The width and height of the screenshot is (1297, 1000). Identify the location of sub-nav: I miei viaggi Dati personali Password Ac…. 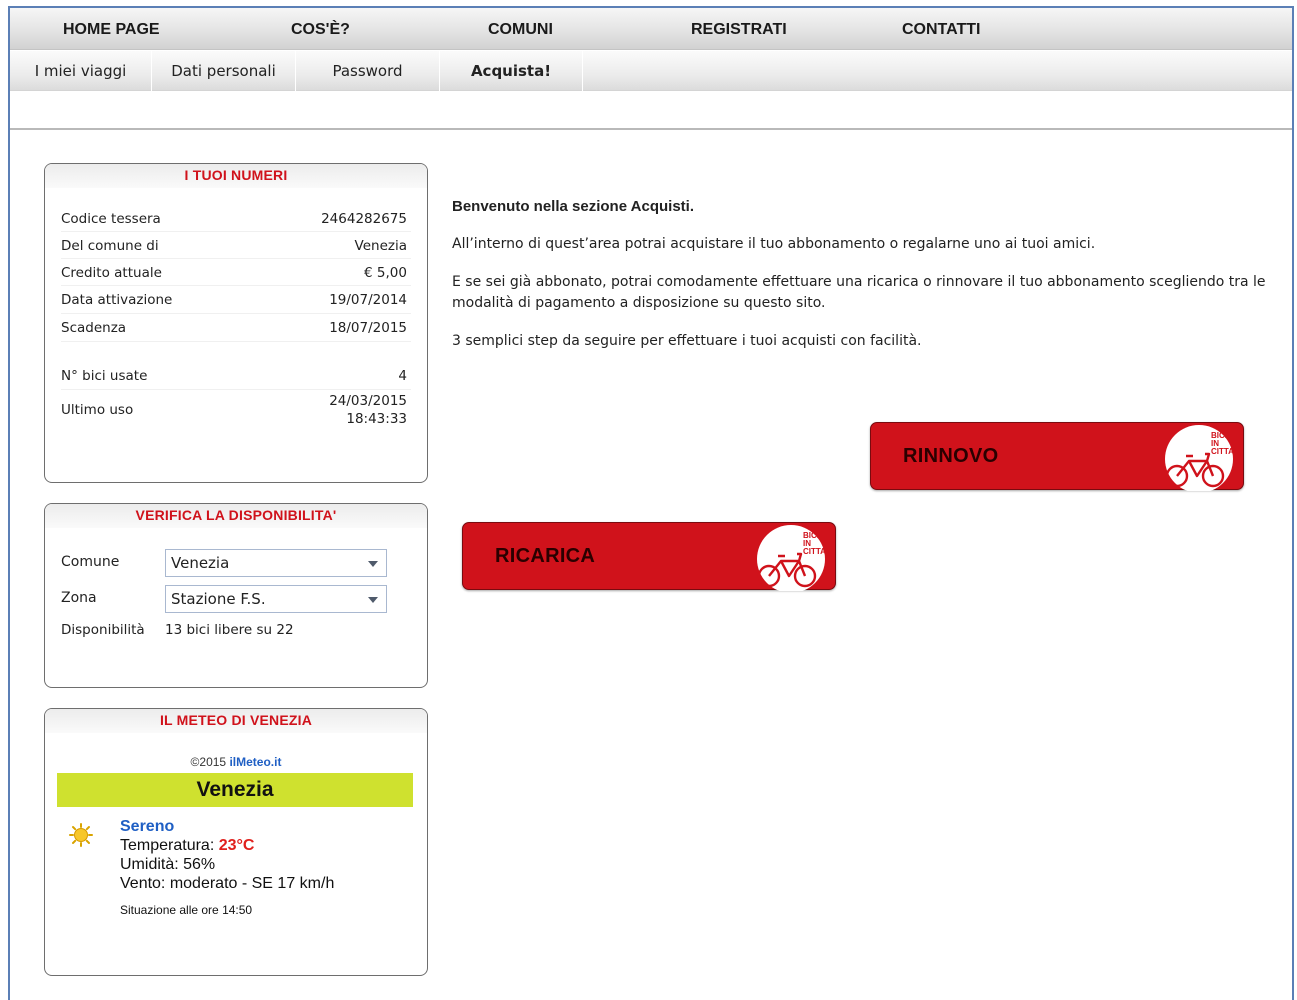
(651, 71).